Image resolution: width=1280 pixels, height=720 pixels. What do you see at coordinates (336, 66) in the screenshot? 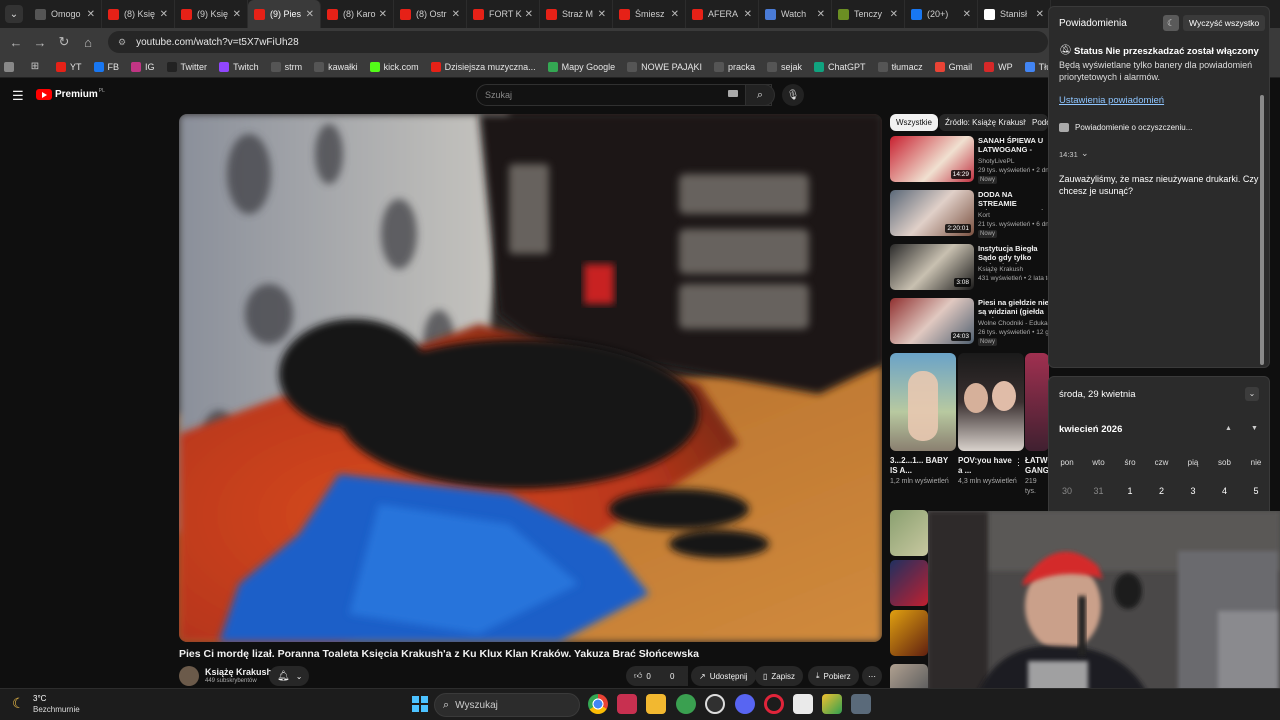
I see `bookmark-item: kawałki` at bounding box center [336, 66].